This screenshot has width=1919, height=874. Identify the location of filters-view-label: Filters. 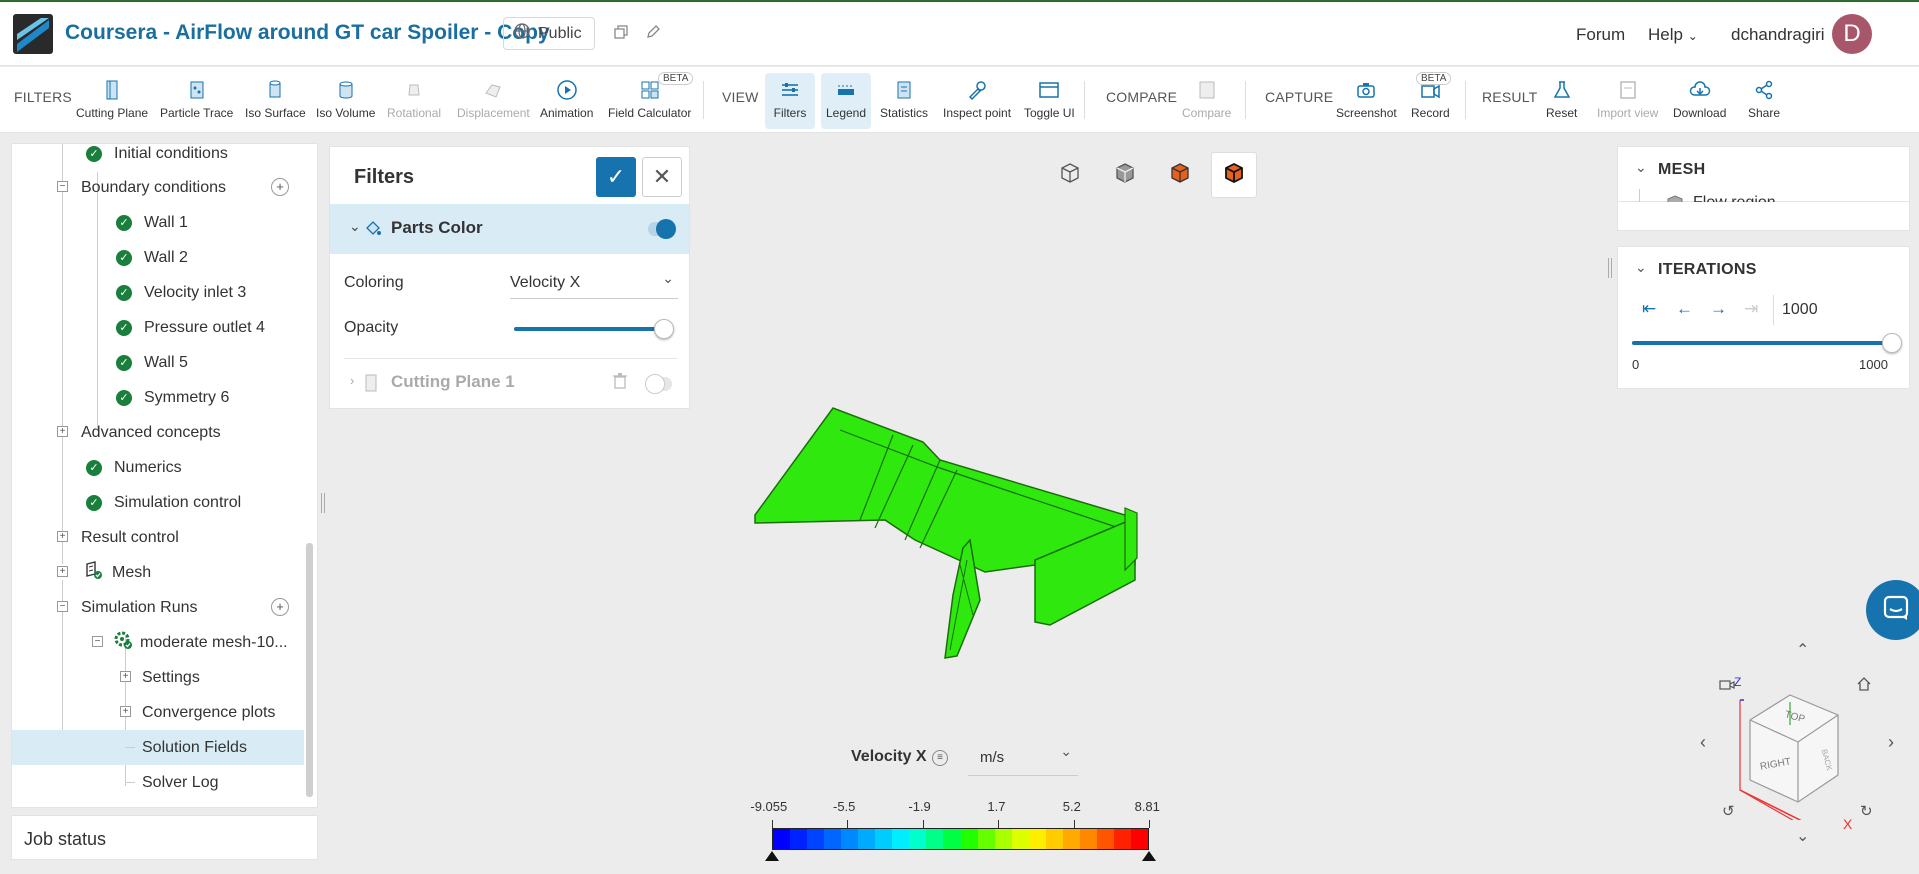
(790, 113).